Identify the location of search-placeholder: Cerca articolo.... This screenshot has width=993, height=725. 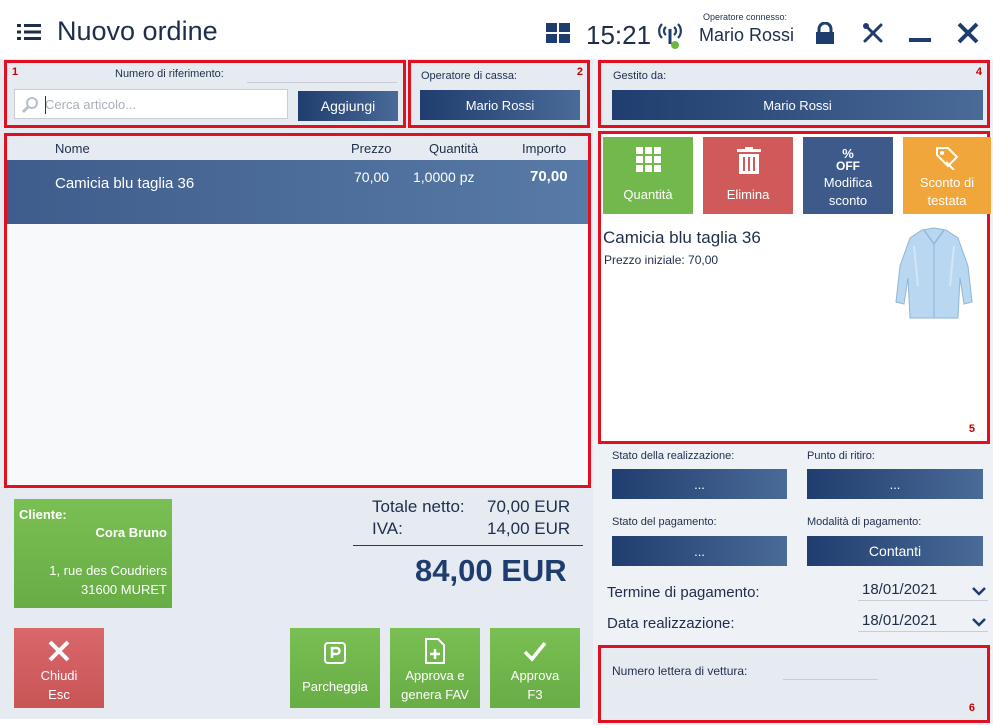
(91, 104).